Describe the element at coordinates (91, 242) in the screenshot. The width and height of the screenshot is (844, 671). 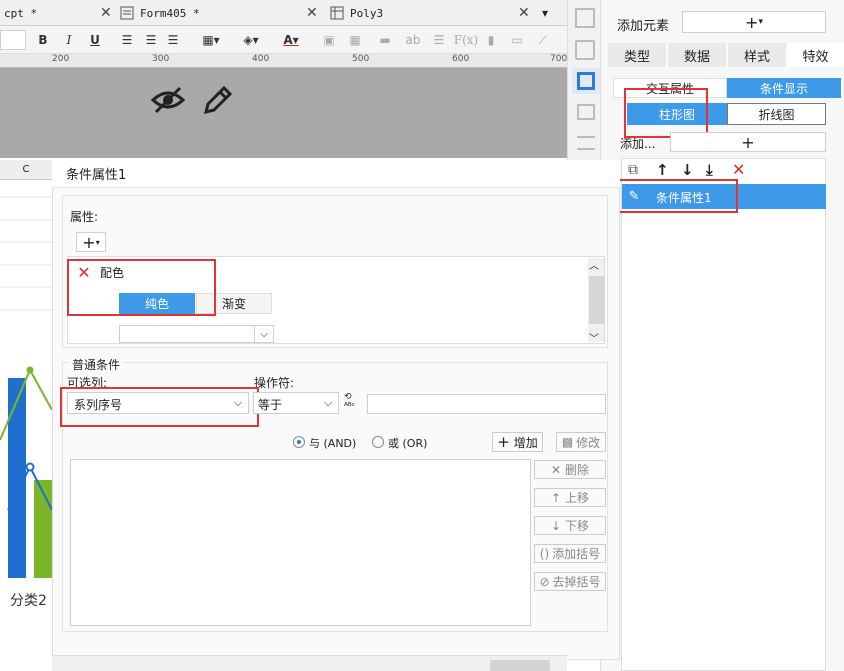
I see `add-property-button: + ▾` at that location.